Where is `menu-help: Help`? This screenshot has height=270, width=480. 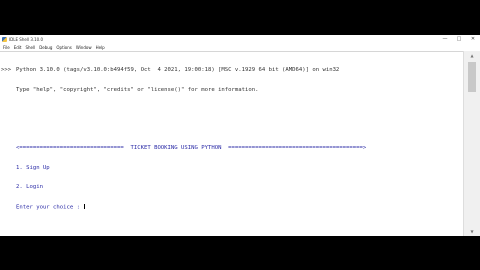 menu-help: Help is located at coordinates (100, 47).